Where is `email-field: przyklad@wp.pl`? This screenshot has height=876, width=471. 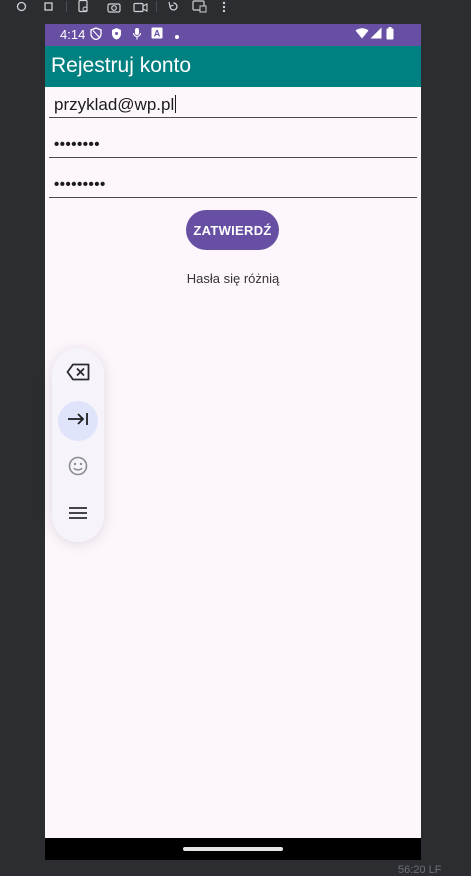
email-field: przyklad@wp.pl is located at coordinates (233, 104).